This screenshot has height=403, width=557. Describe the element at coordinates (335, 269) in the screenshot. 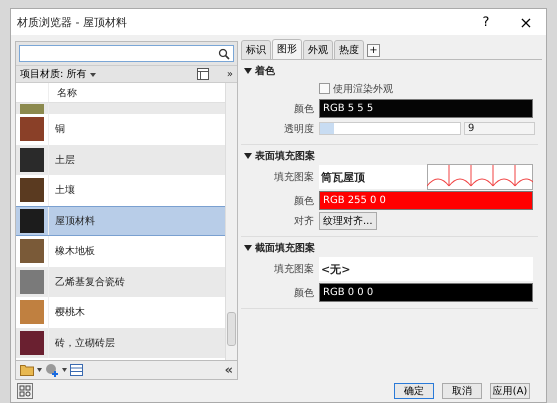

I see `pattern-name: <无>` at that location.